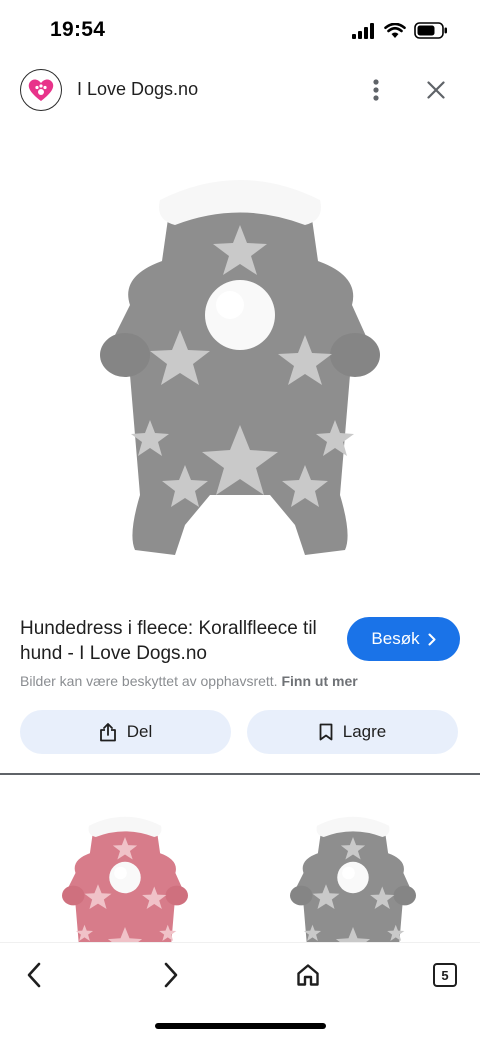 The width and height of the screenshot is (480, 1039). Describe the element at coordinates (139, 731) in the screenshot. I see `share-label: Del` at that location.